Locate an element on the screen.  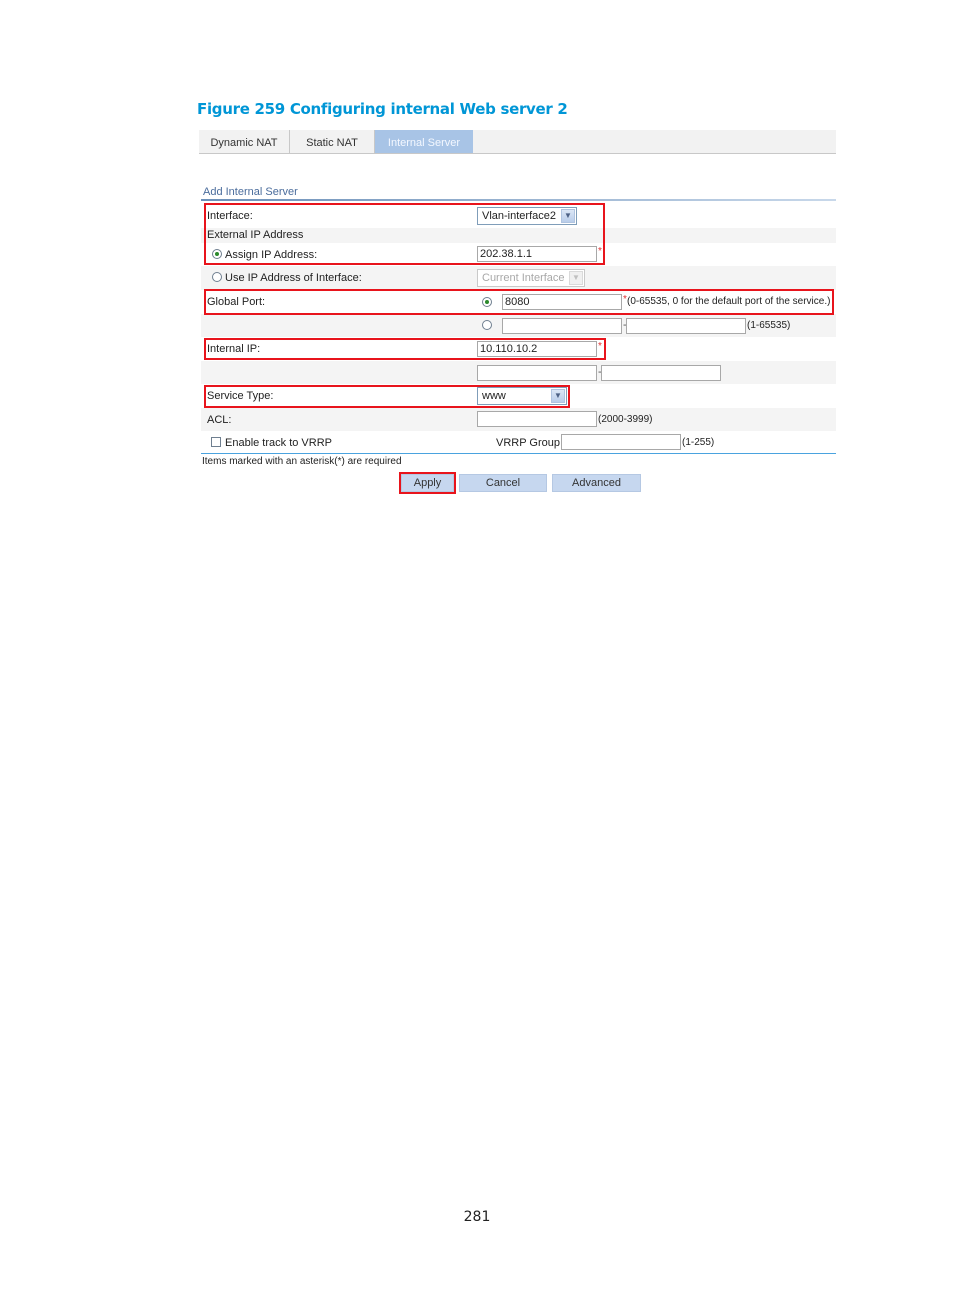
tab-dynamic-nat: Dynamic NAT is located at coordinates (244, 141).